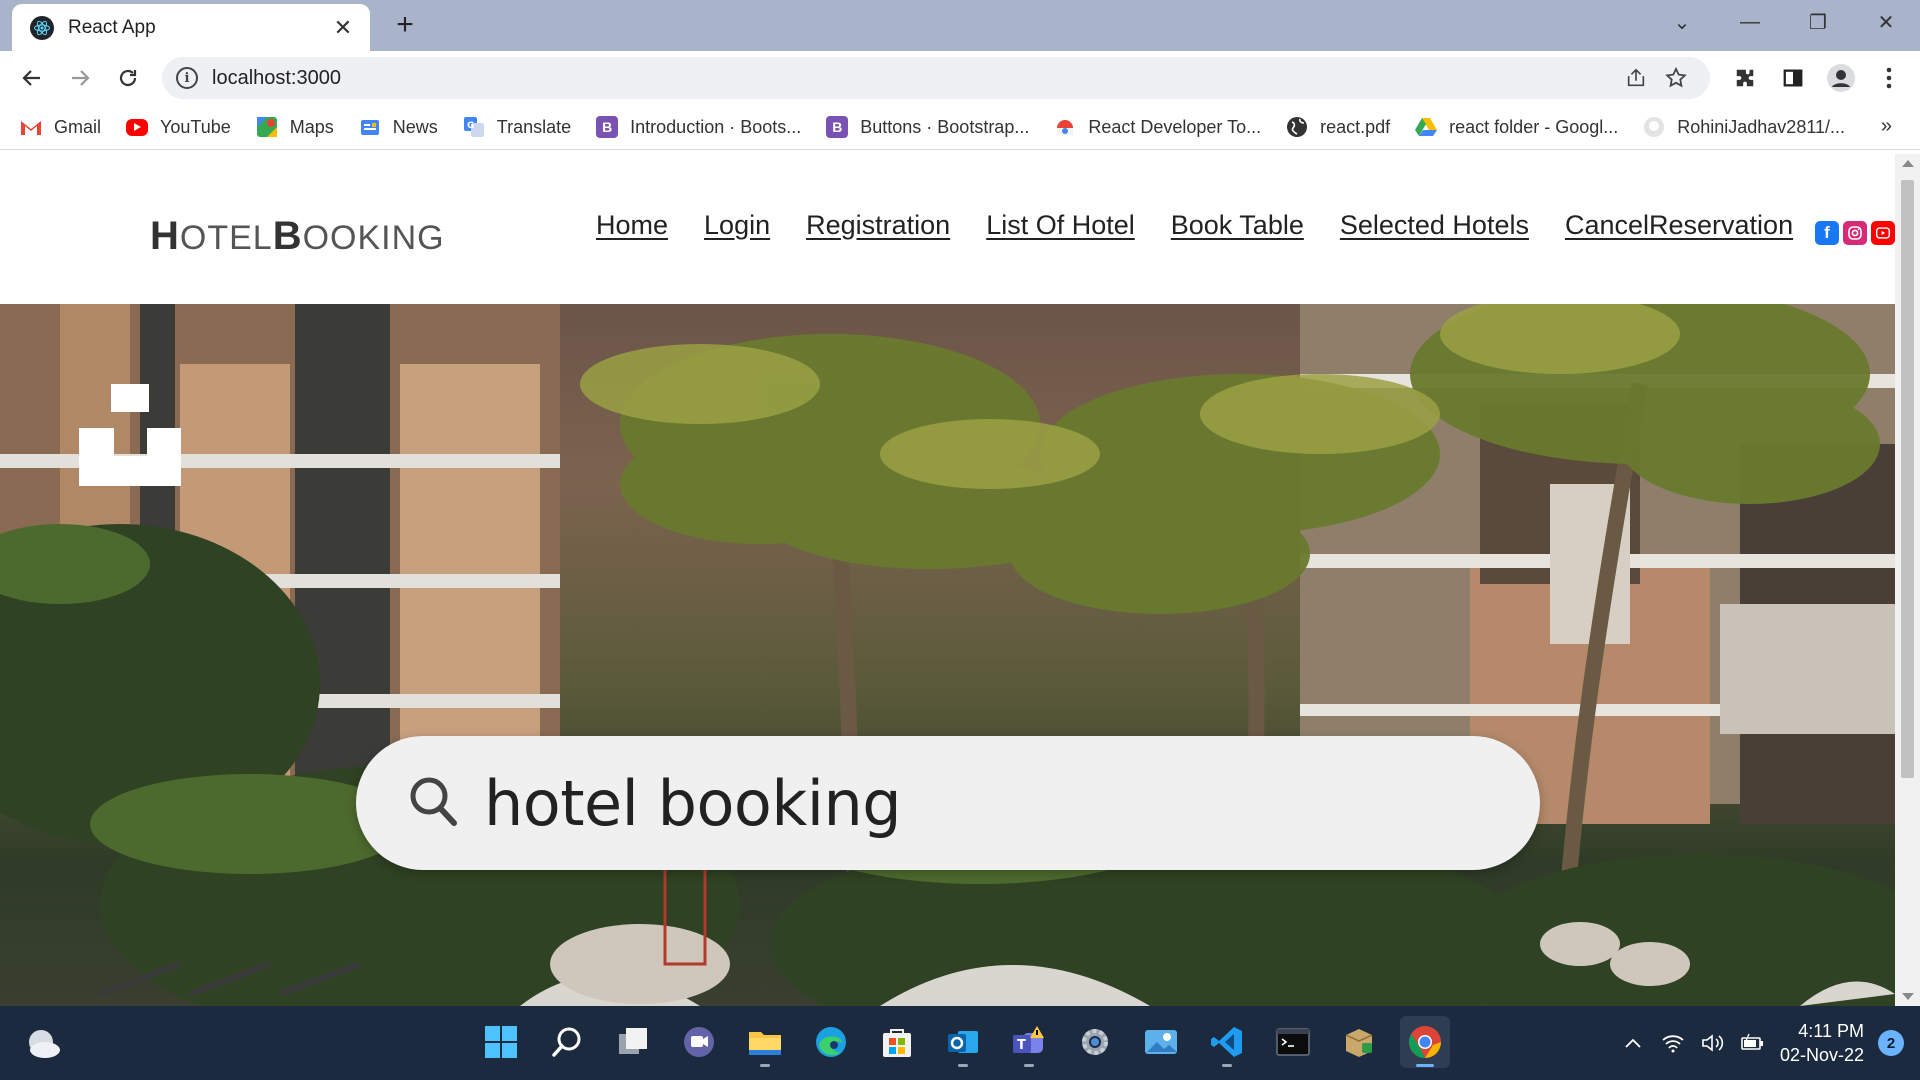  What do you see at coordinates (112, 27) in the screenshot?
I see `tab-title: React App` at bounding box center [112, 27].